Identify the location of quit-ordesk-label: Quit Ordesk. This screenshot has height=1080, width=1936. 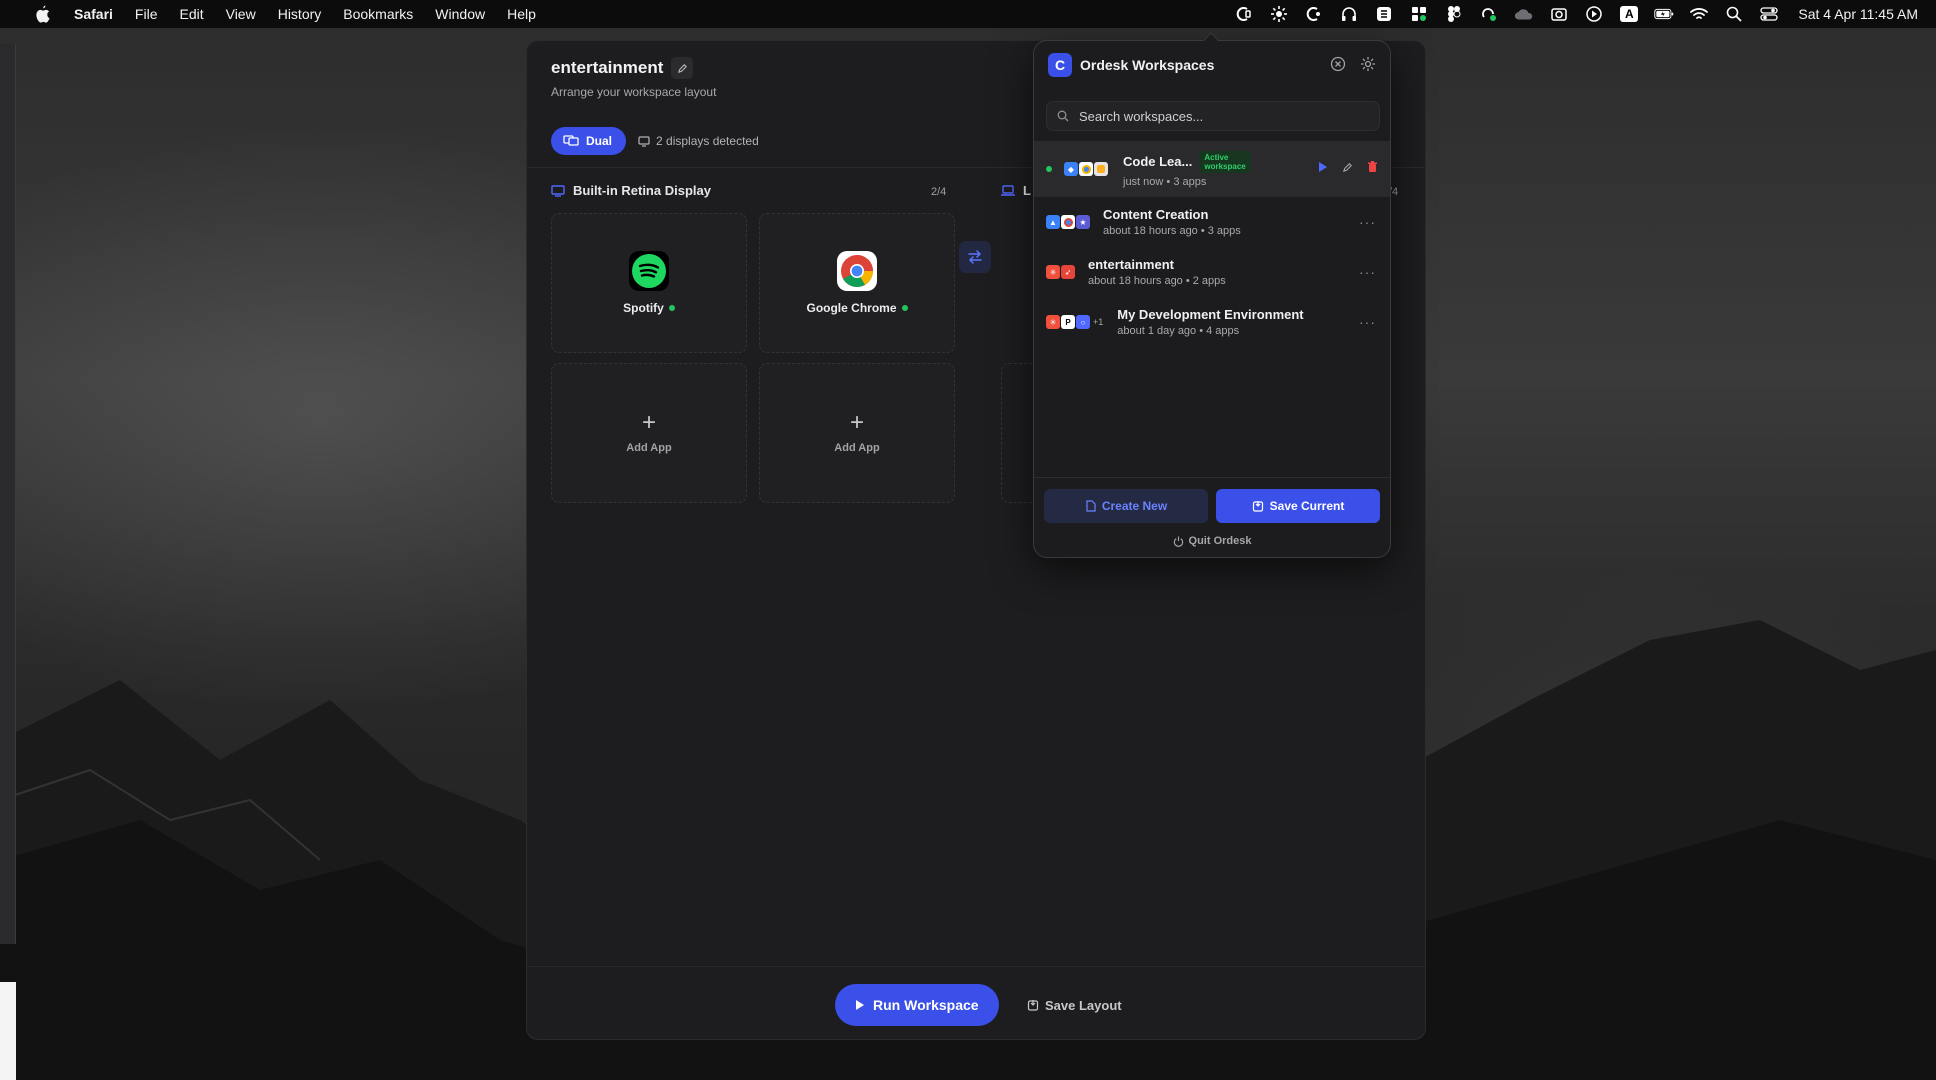
(1220, 541).